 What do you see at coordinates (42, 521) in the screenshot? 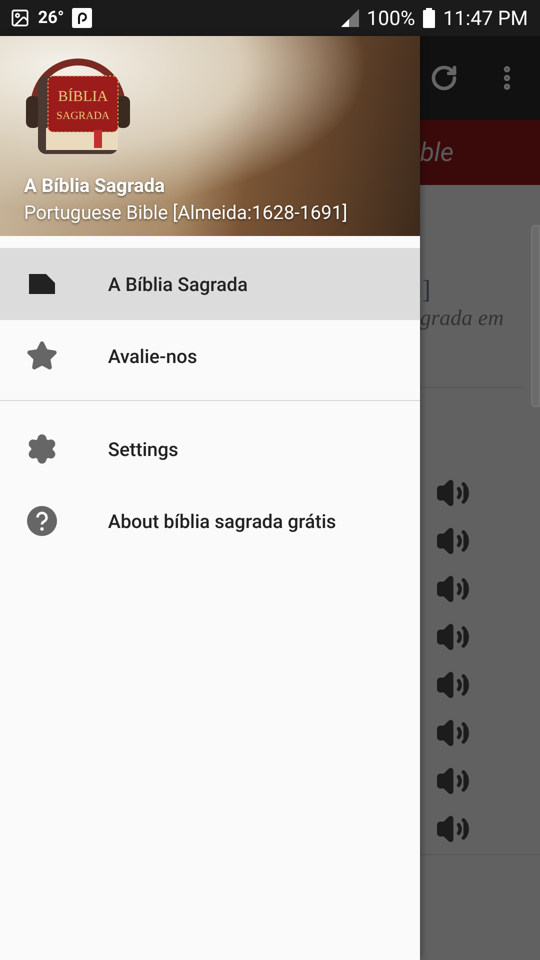
I see `help-icon` at bounding box center [42, 521].